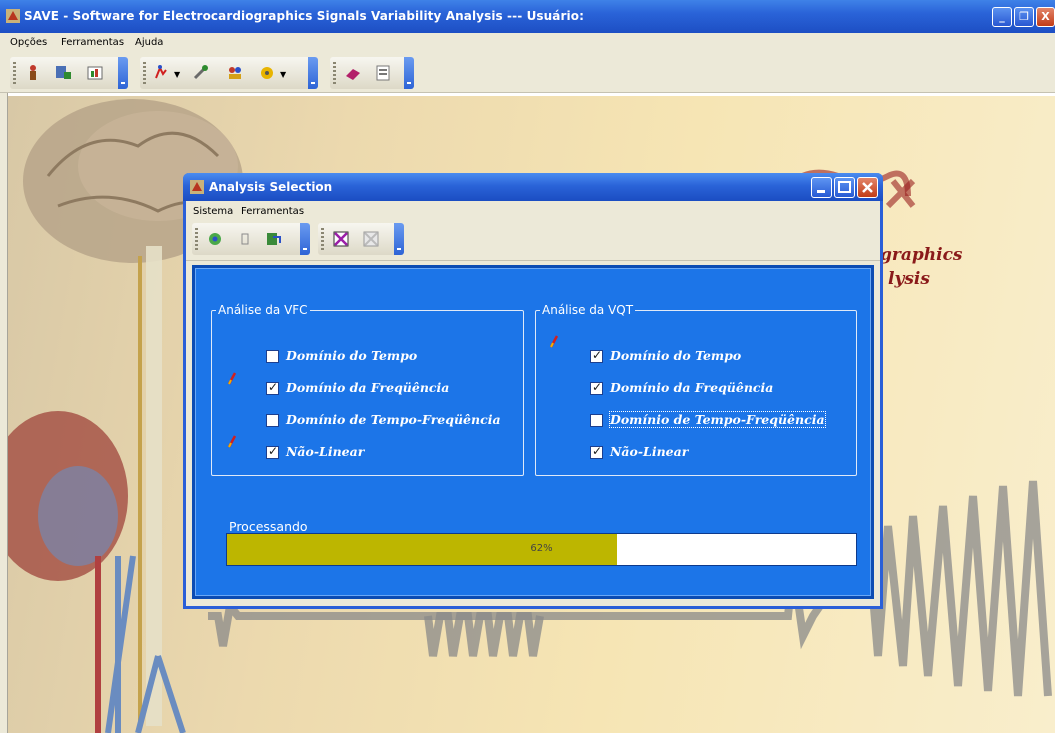  Describe the element at coordinates (271, 187) in the screenshot. I see `dialog-title: Analysis Selection` at that location.